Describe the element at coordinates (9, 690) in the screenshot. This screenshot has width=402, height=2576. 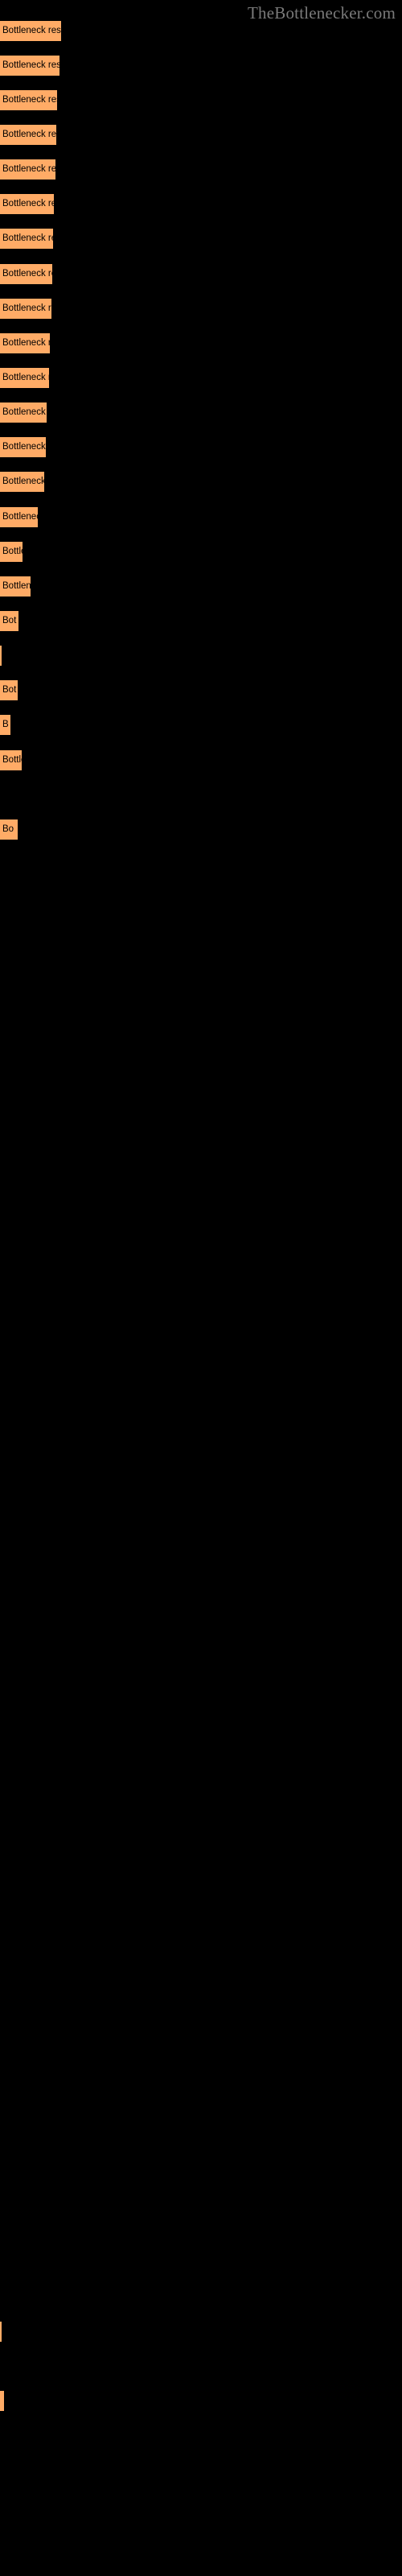
I see `bar-20: Bot` at that location.